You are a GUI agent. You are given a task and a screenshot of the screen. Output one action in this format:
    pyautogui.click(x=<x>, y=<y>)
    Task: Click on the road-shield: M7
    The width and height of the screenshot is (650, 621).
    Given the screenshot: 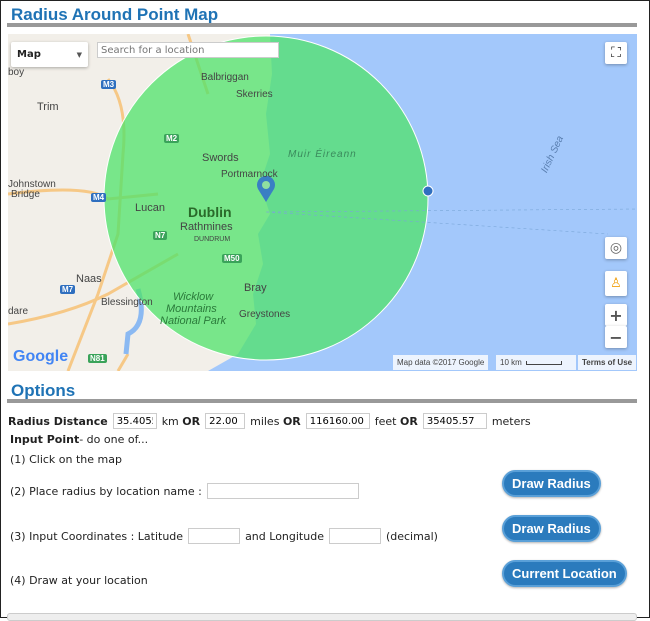 What is the action you would take?
    pyautogui.click(x=68, y=289)
    